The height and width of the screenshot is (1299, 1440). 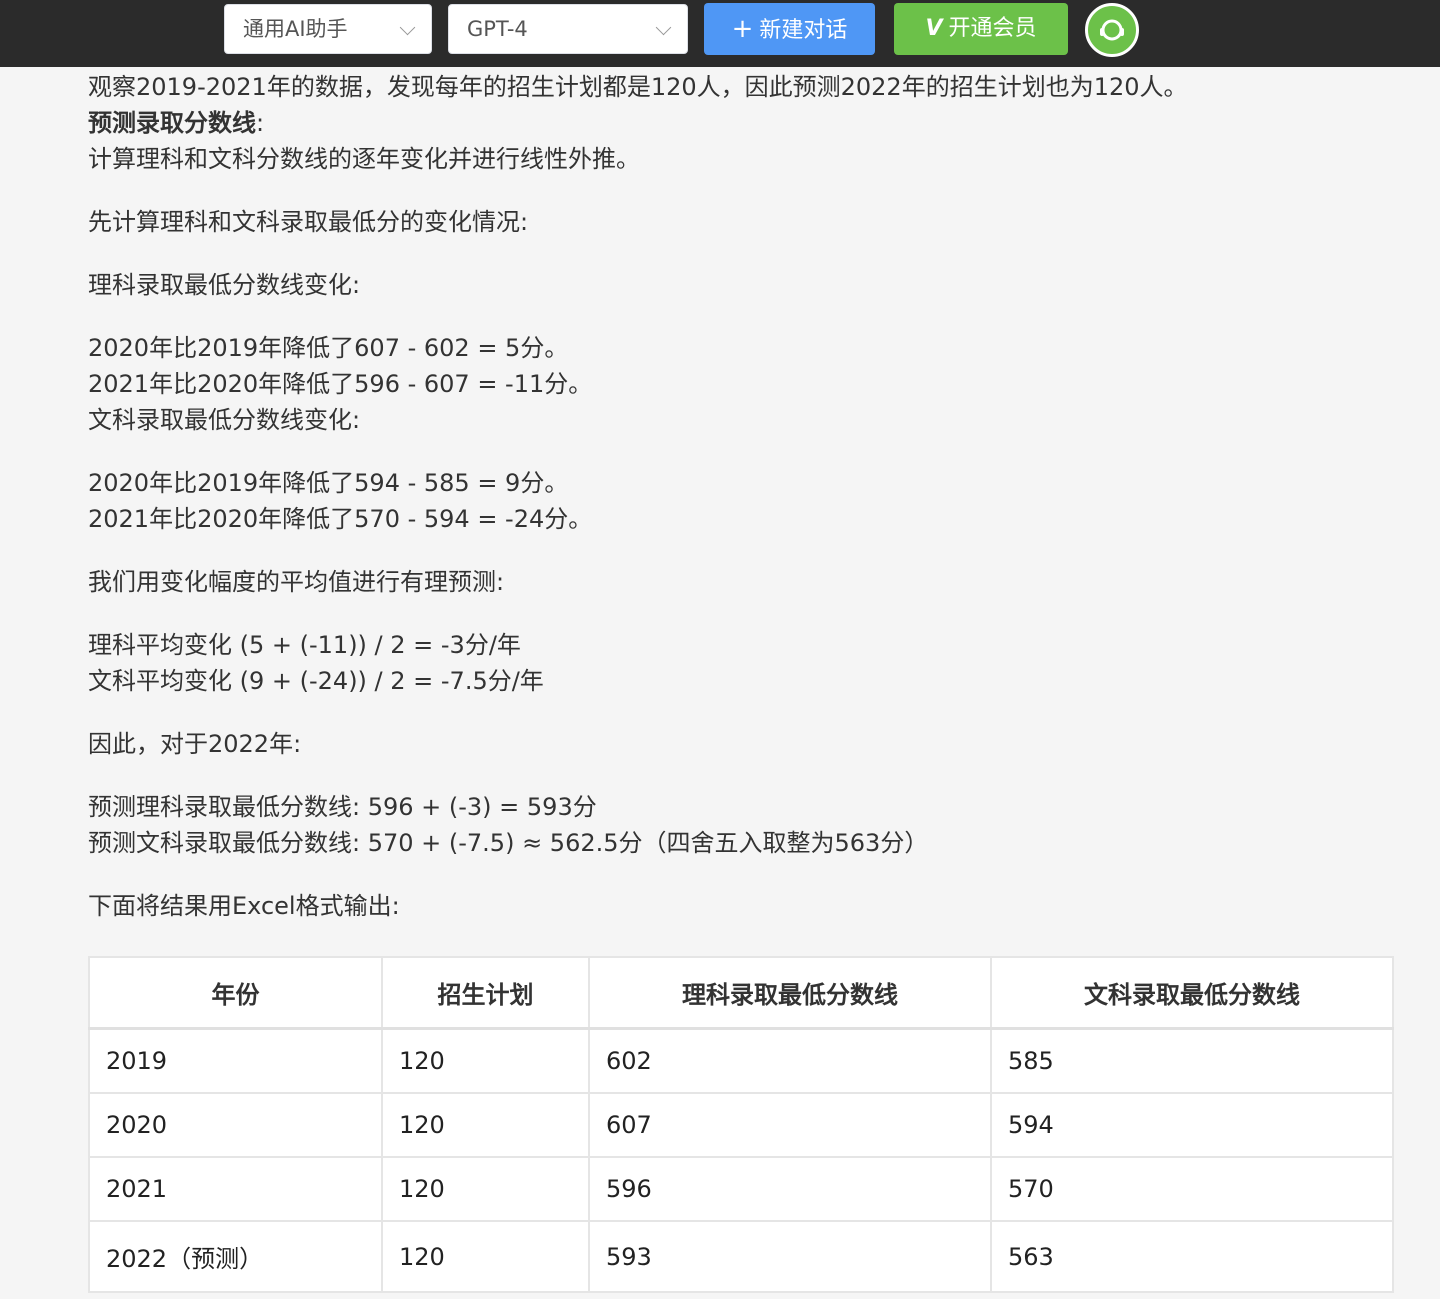 What do you see at coordinates (235, 1256) in the screenshot?
I see `table-cell: 2022（预测）` at bounding box center [235, 1256].